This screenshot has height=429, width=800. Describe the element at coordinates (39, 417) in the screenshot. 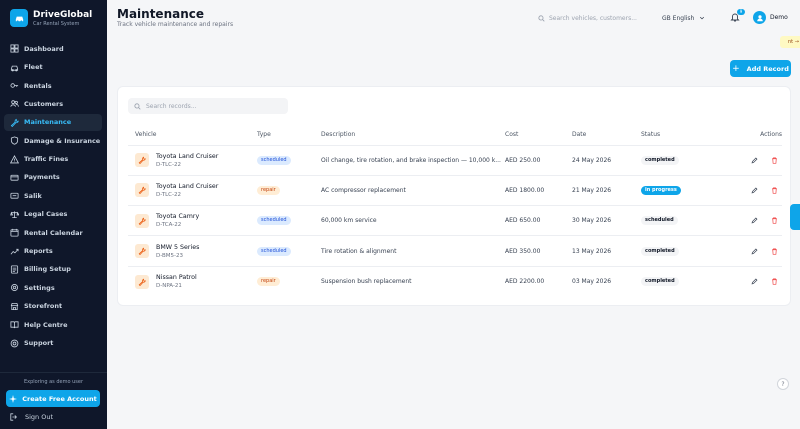

I see `sign-out-label: Sign Out` at that location.